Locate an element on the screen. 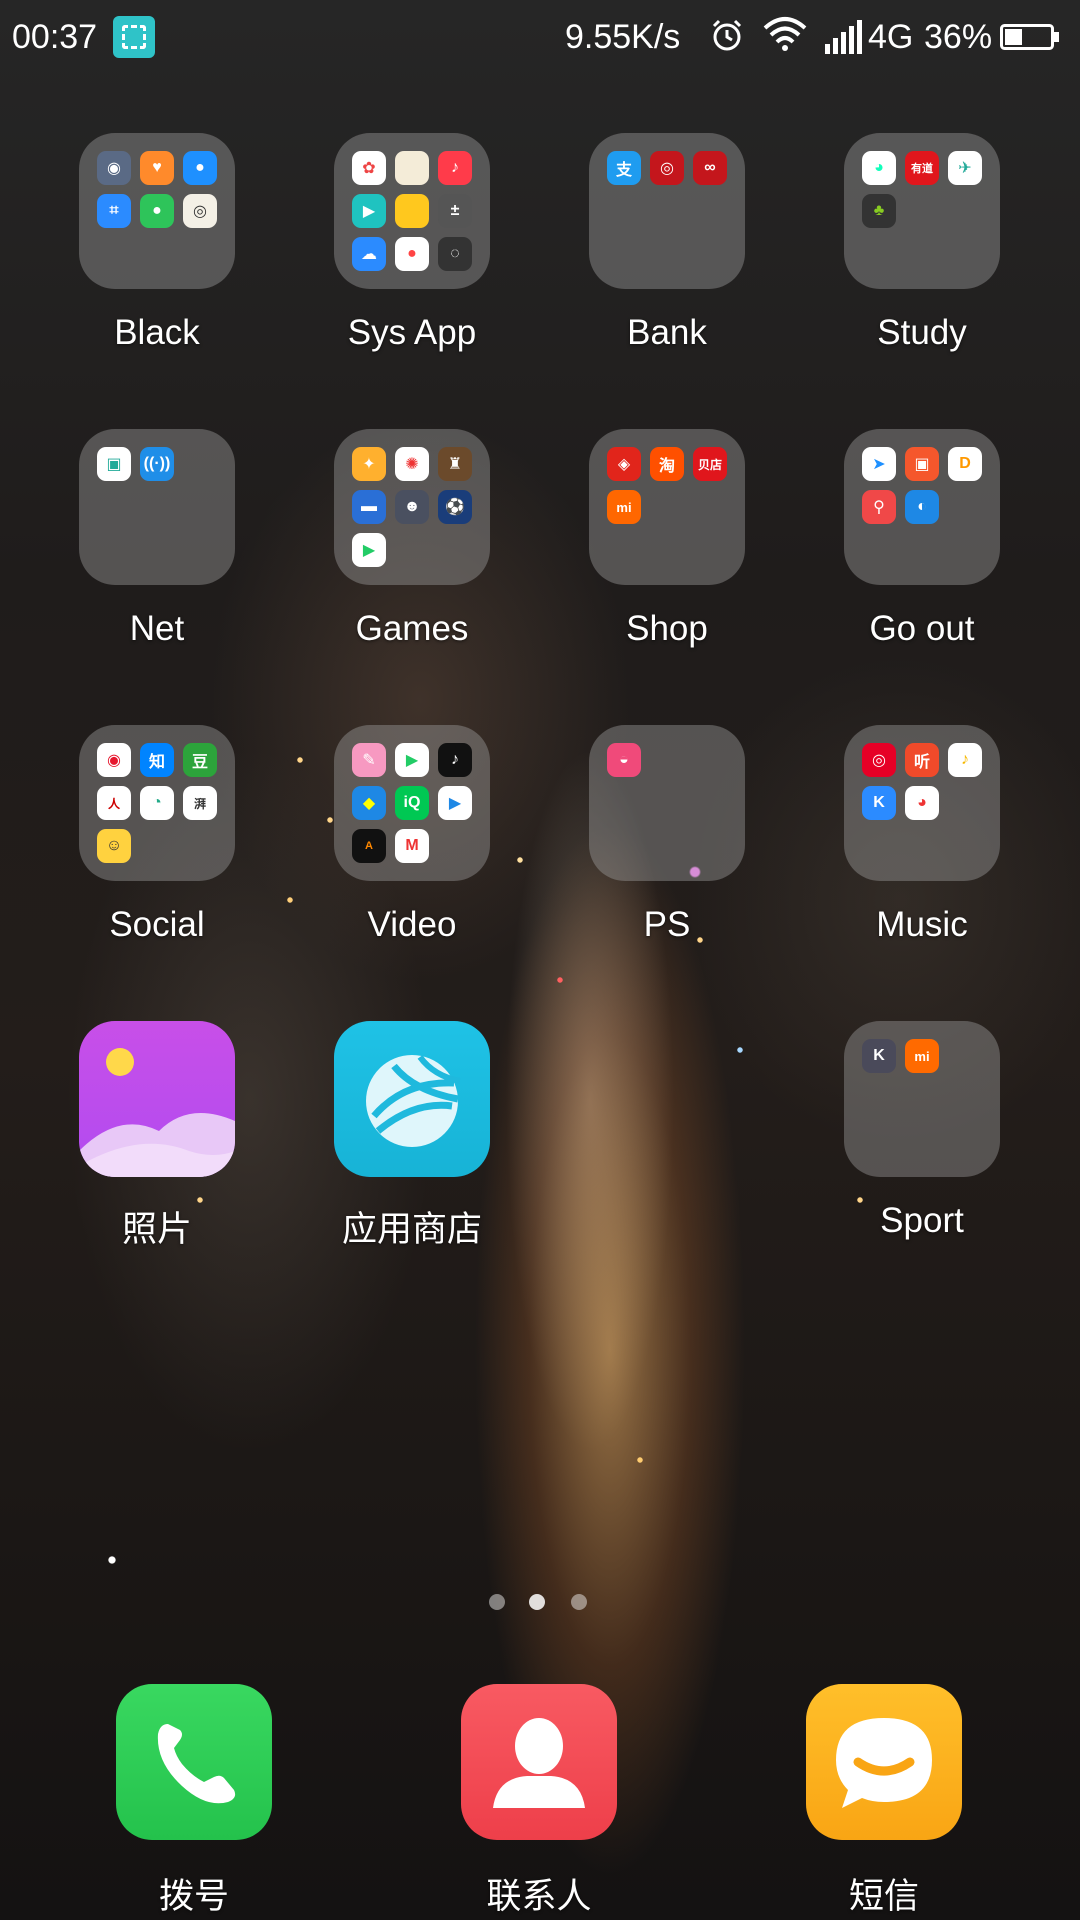 The width and height of the screenshot is (1080, 1920). folder-sys-app-preview: ✿ ♪ ▶ ± ☁ ● ◌ is located at coordinates (412, 211).